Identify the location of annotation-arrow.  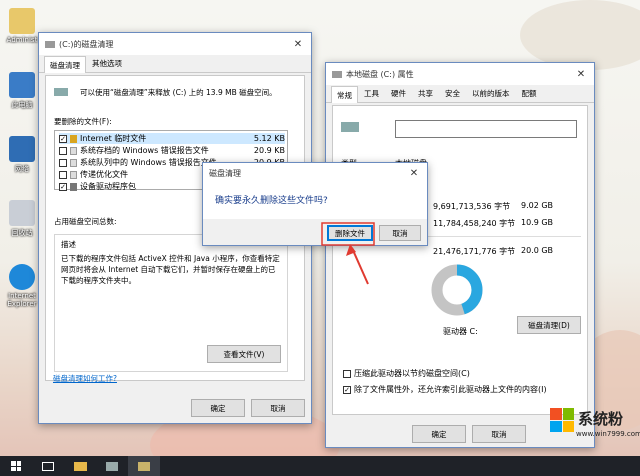
(348, 253).